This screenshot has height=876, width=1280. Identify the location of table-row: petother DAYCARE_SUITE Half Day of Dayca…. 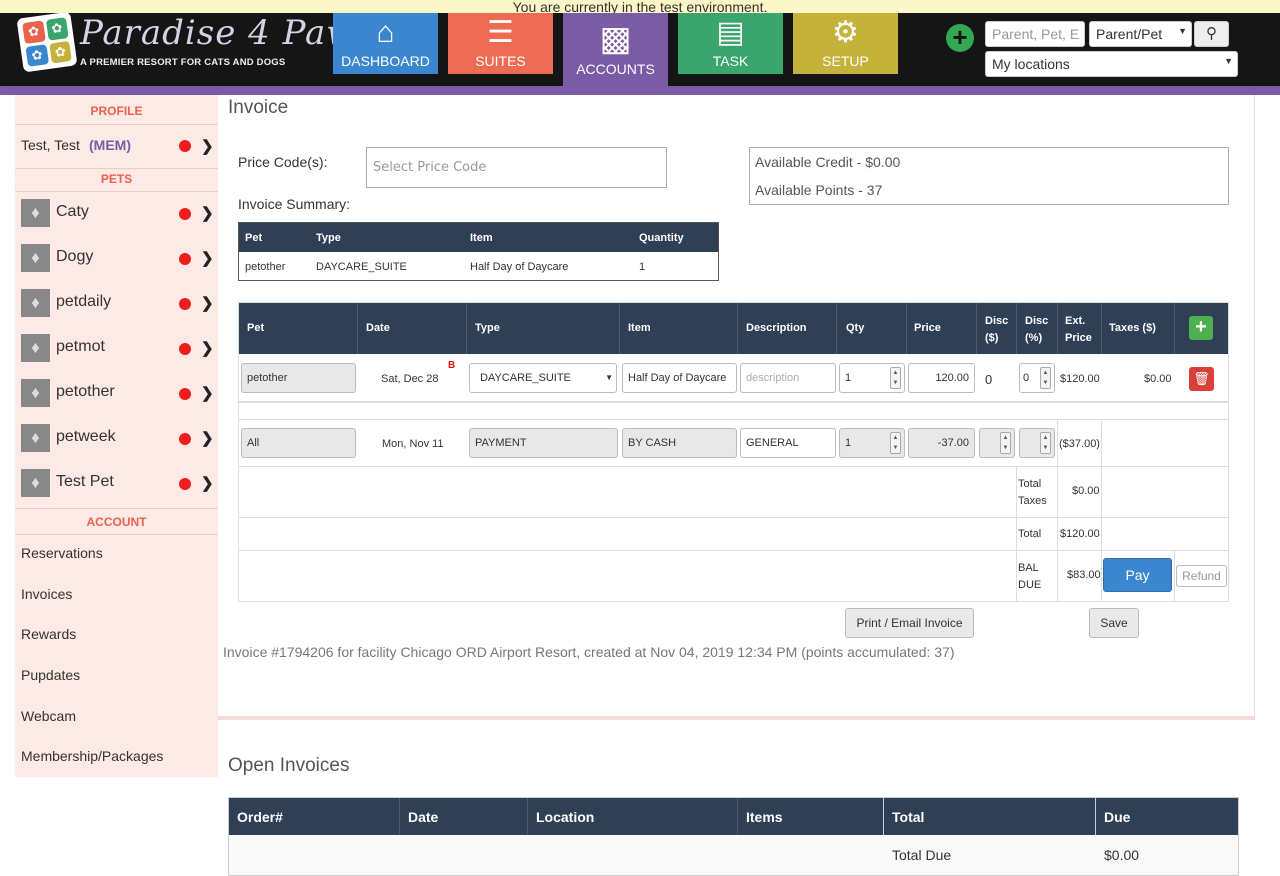
(478, 266).